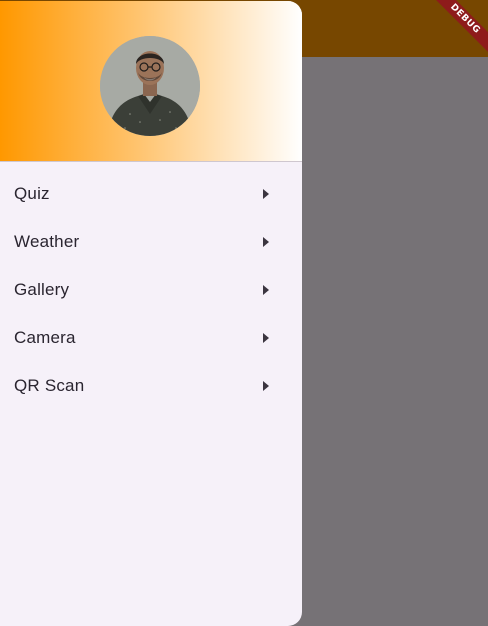 The image size is (488, 626). I want to click on menu-item-label: Gallery, so click(42, 289).